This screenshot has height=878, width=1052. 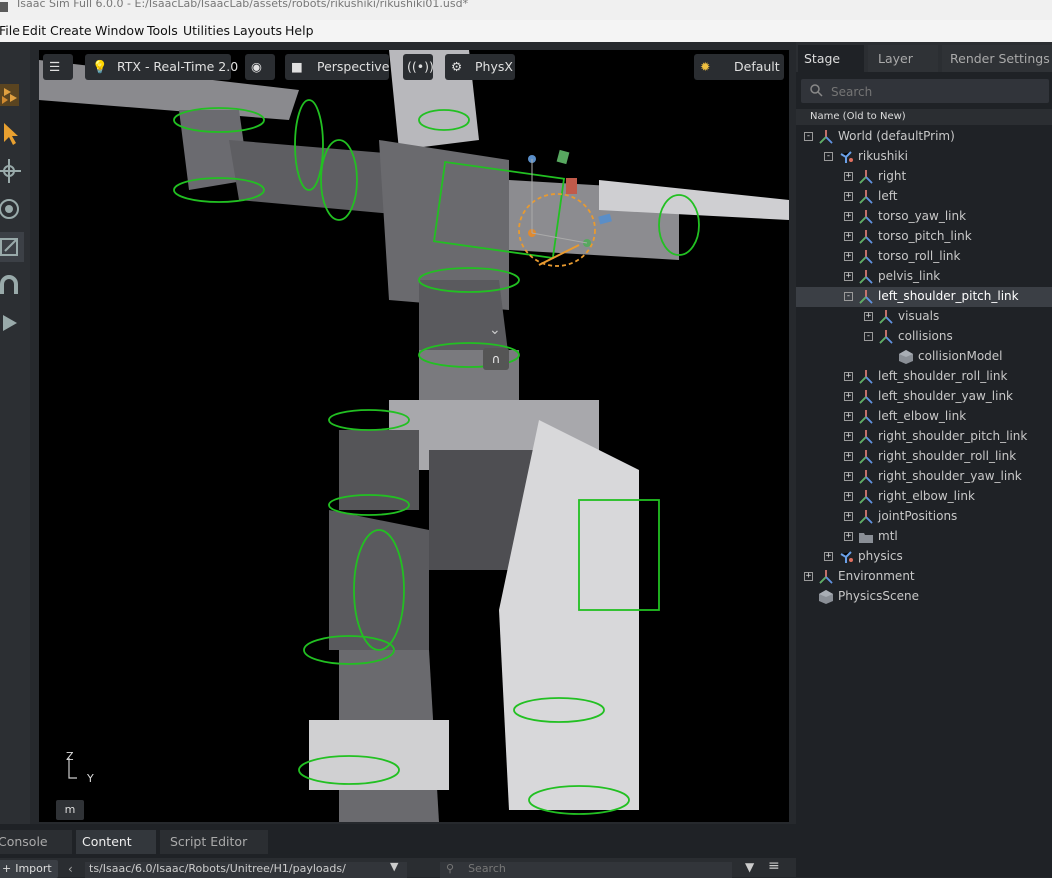 What do you see at coordinates (924, 177) in the screenshot?
I see `tree-row: + right` at bounding box center [924, 177].